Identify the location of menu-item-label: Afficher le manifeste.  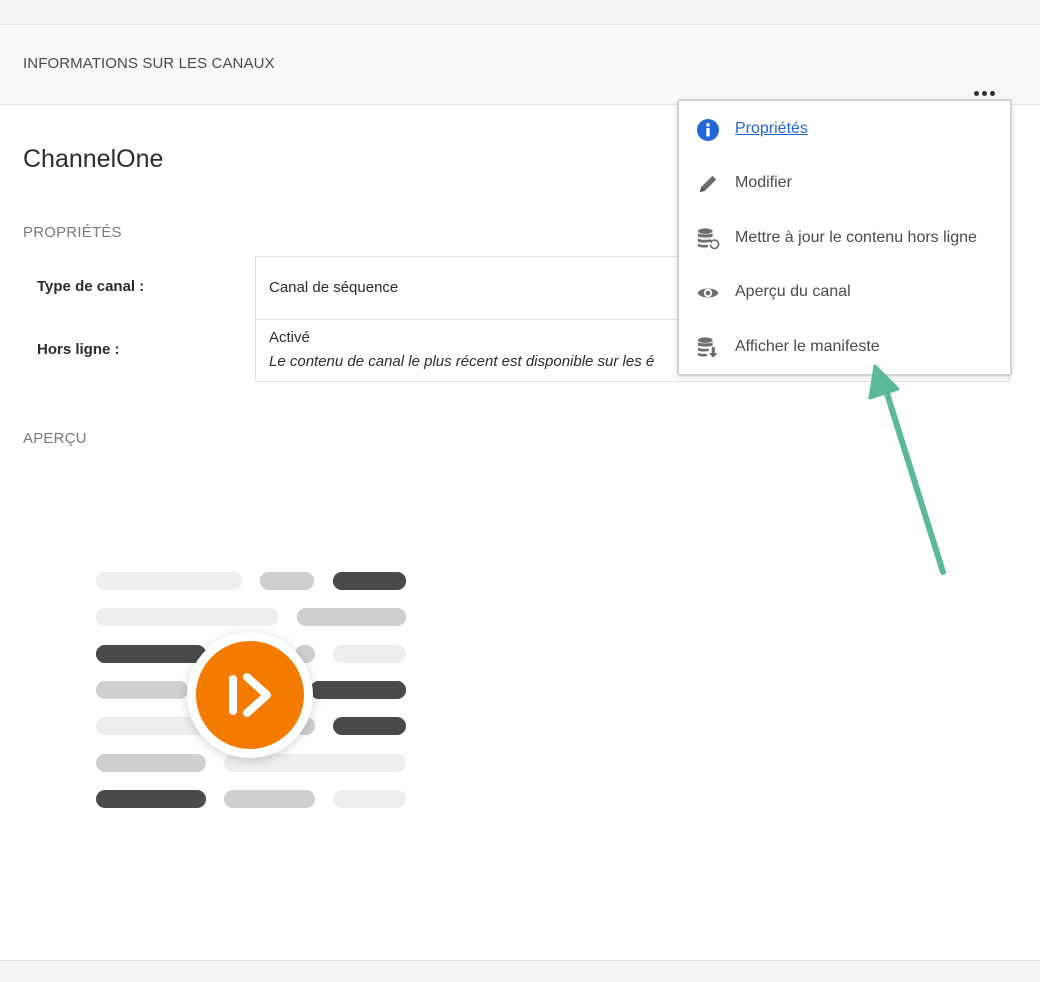
(807, 346).